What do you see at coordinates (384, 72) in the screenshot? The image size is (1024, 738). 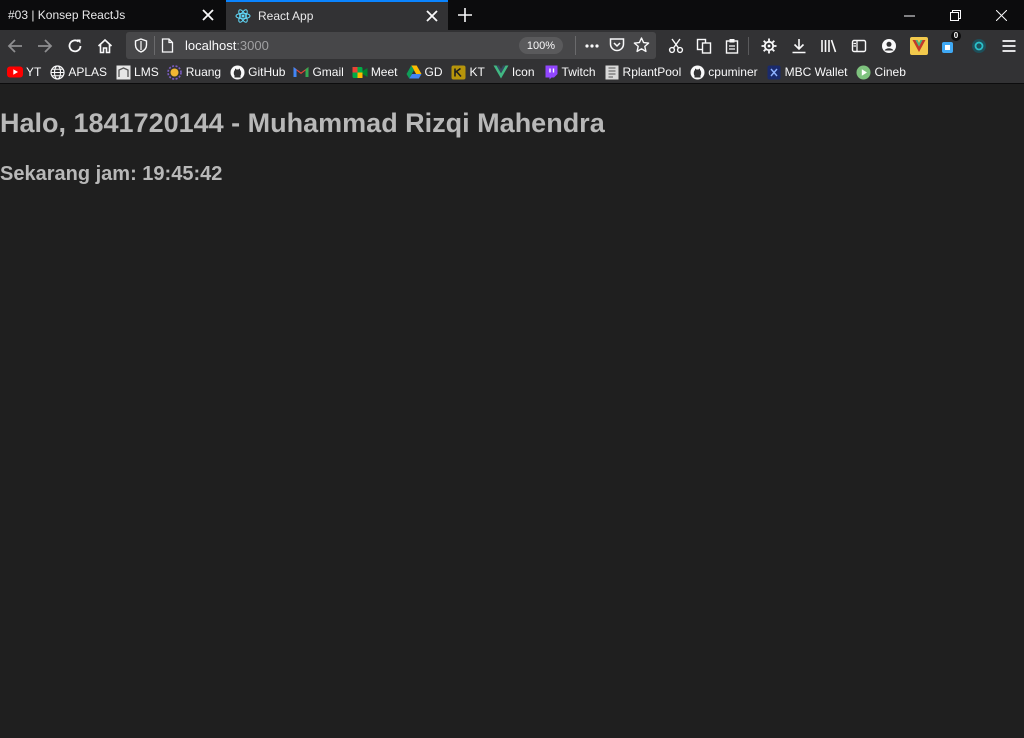 I see `bookmark-label: Meet` at bounding box center [384, 72].